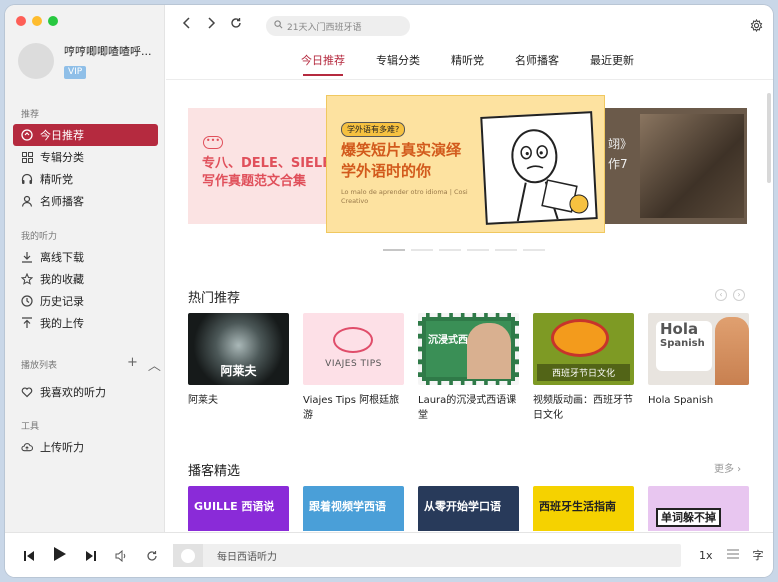  What do you see at coordinates (85, 323) in the screenshot?
I see `sidebar-item-uploads: 我的上传` at bounding box center [85, 323].